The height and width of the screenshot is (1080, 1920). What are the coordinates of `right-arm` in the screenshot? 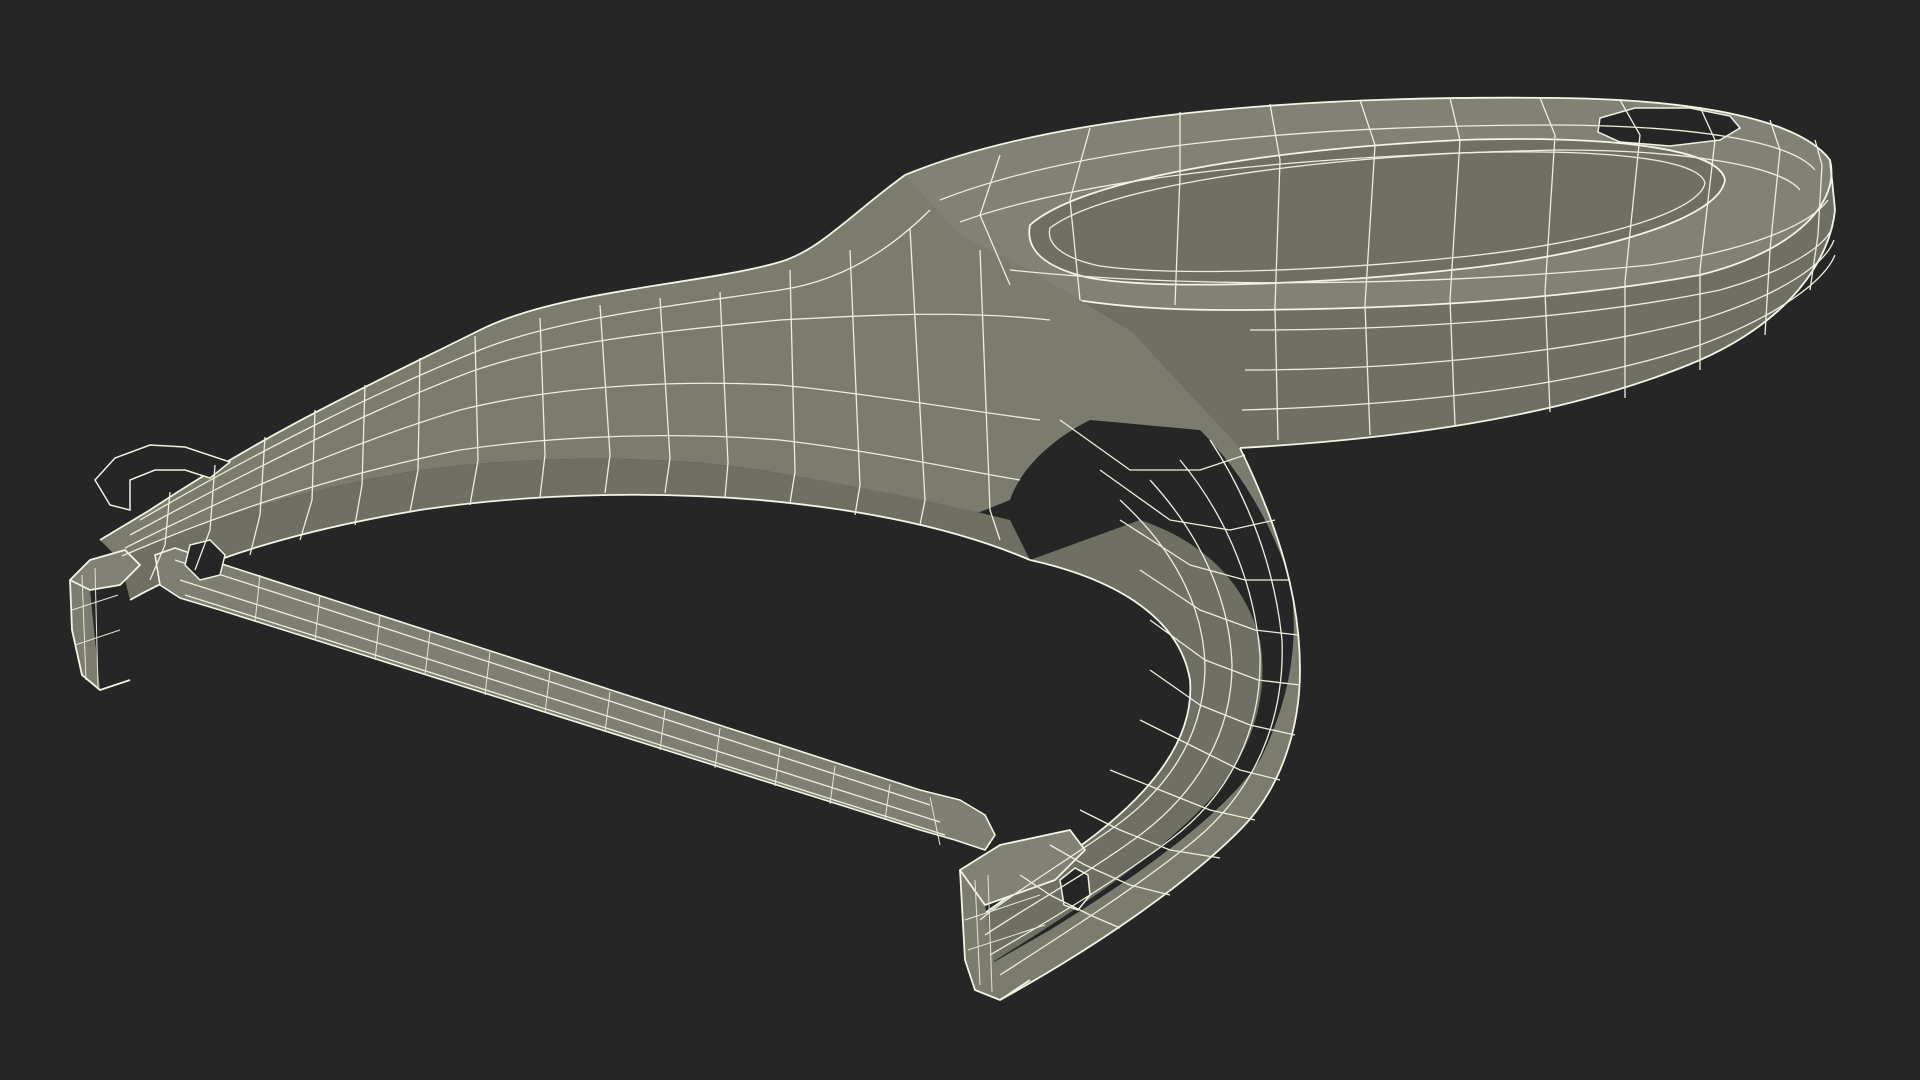 It's located at (1137, 715).